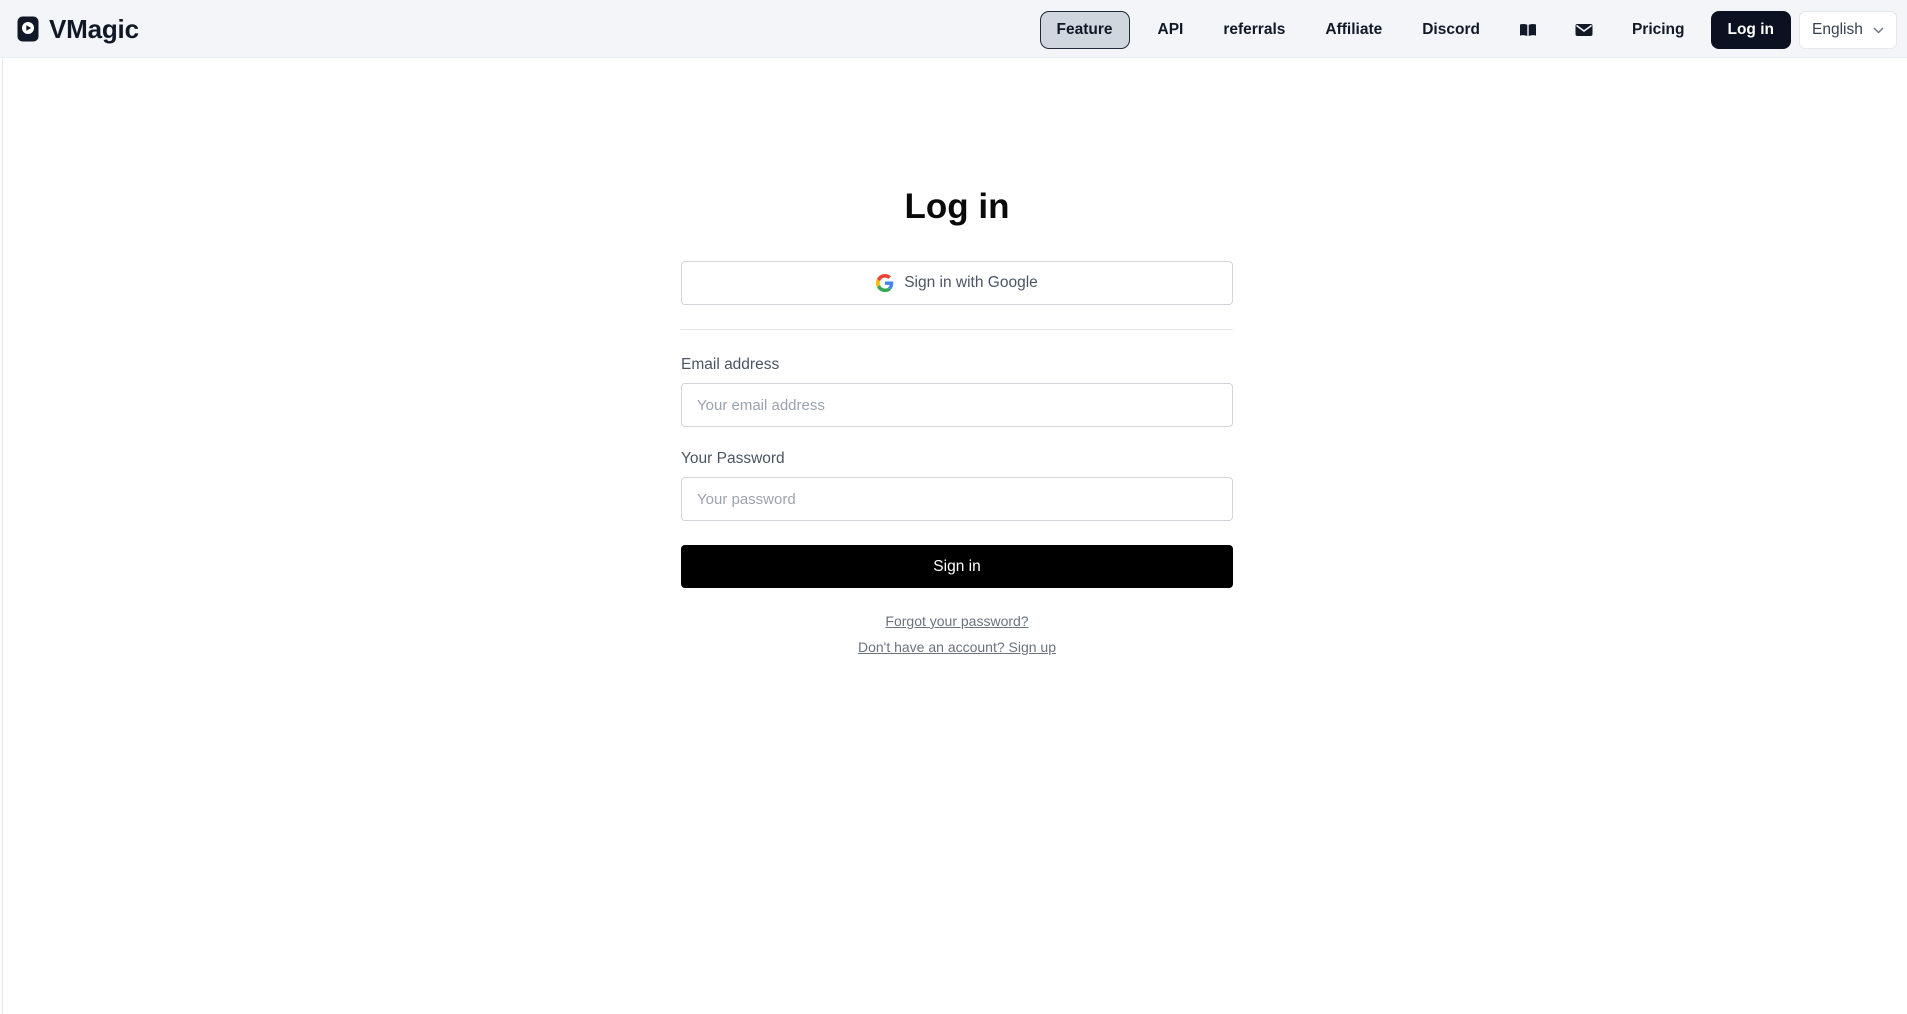 Image resolution: width=1907 pixels, height=1014 pixels. Describe the element at coordinates (1878, 30) in the screenshot. I see `chevron-down-icon` at that location.